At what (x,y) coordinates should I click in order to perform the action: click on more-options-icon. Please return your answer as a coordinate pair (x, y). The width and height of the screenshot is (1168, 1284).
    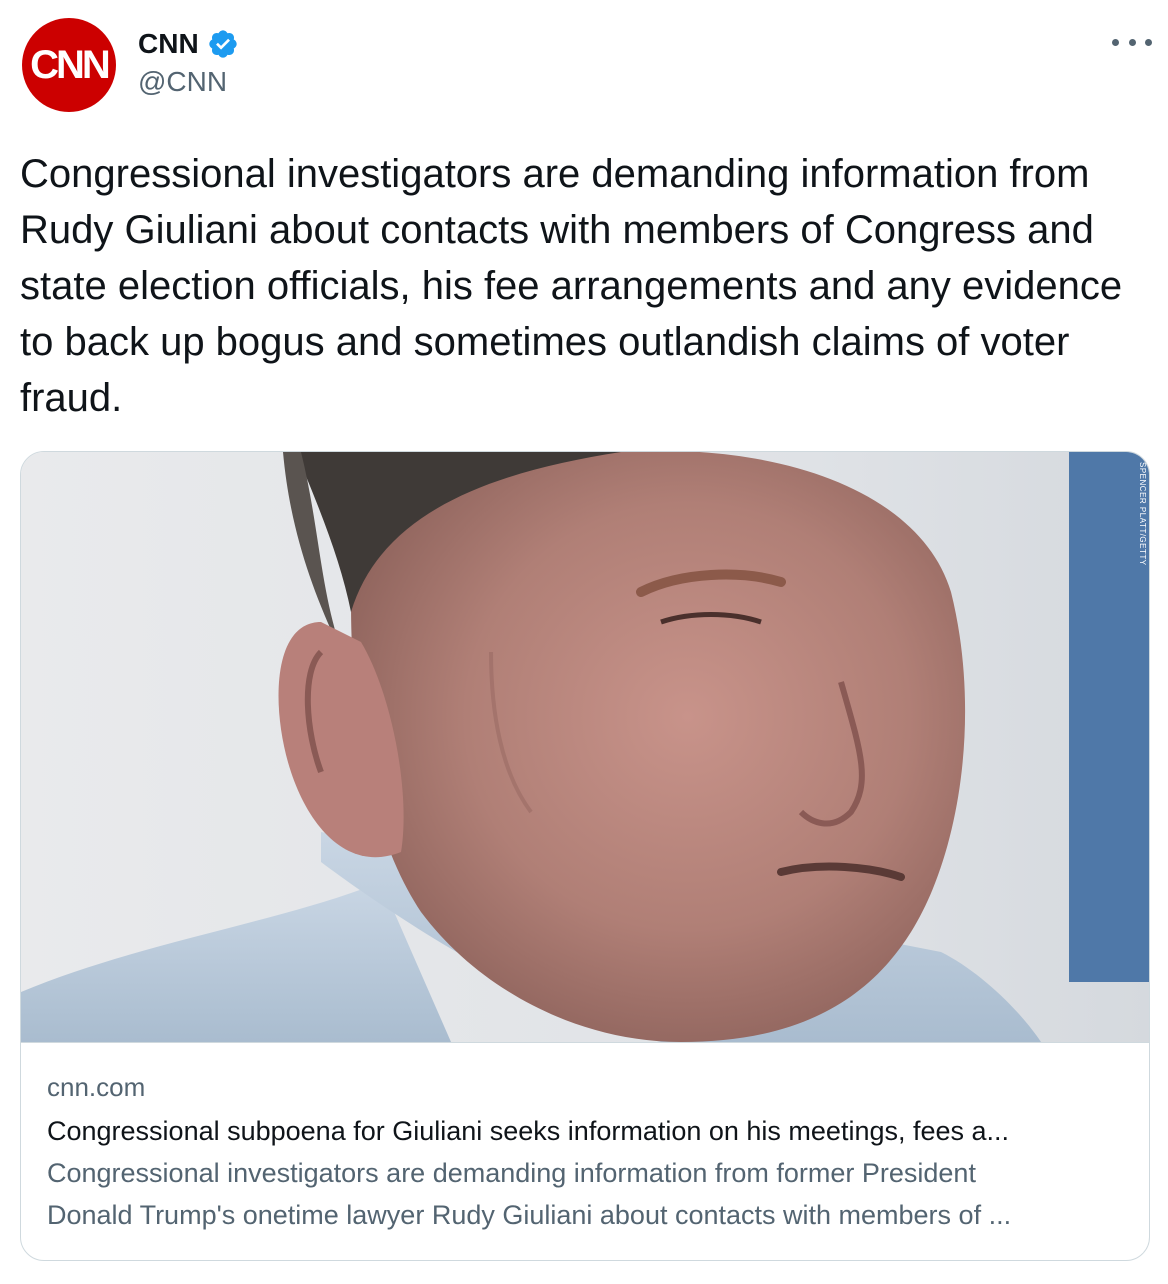
    Looking at the image, I should click on (1132, 42).